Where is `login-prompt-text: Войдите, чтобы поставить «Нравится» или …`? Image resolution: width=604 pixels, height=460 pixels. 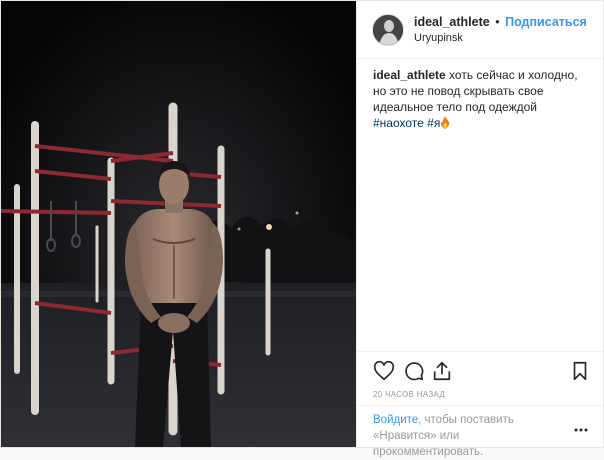
login-prompt-text: Войдите, чтобы поставить «Нравится» или … is located at coordinates (463, 436).